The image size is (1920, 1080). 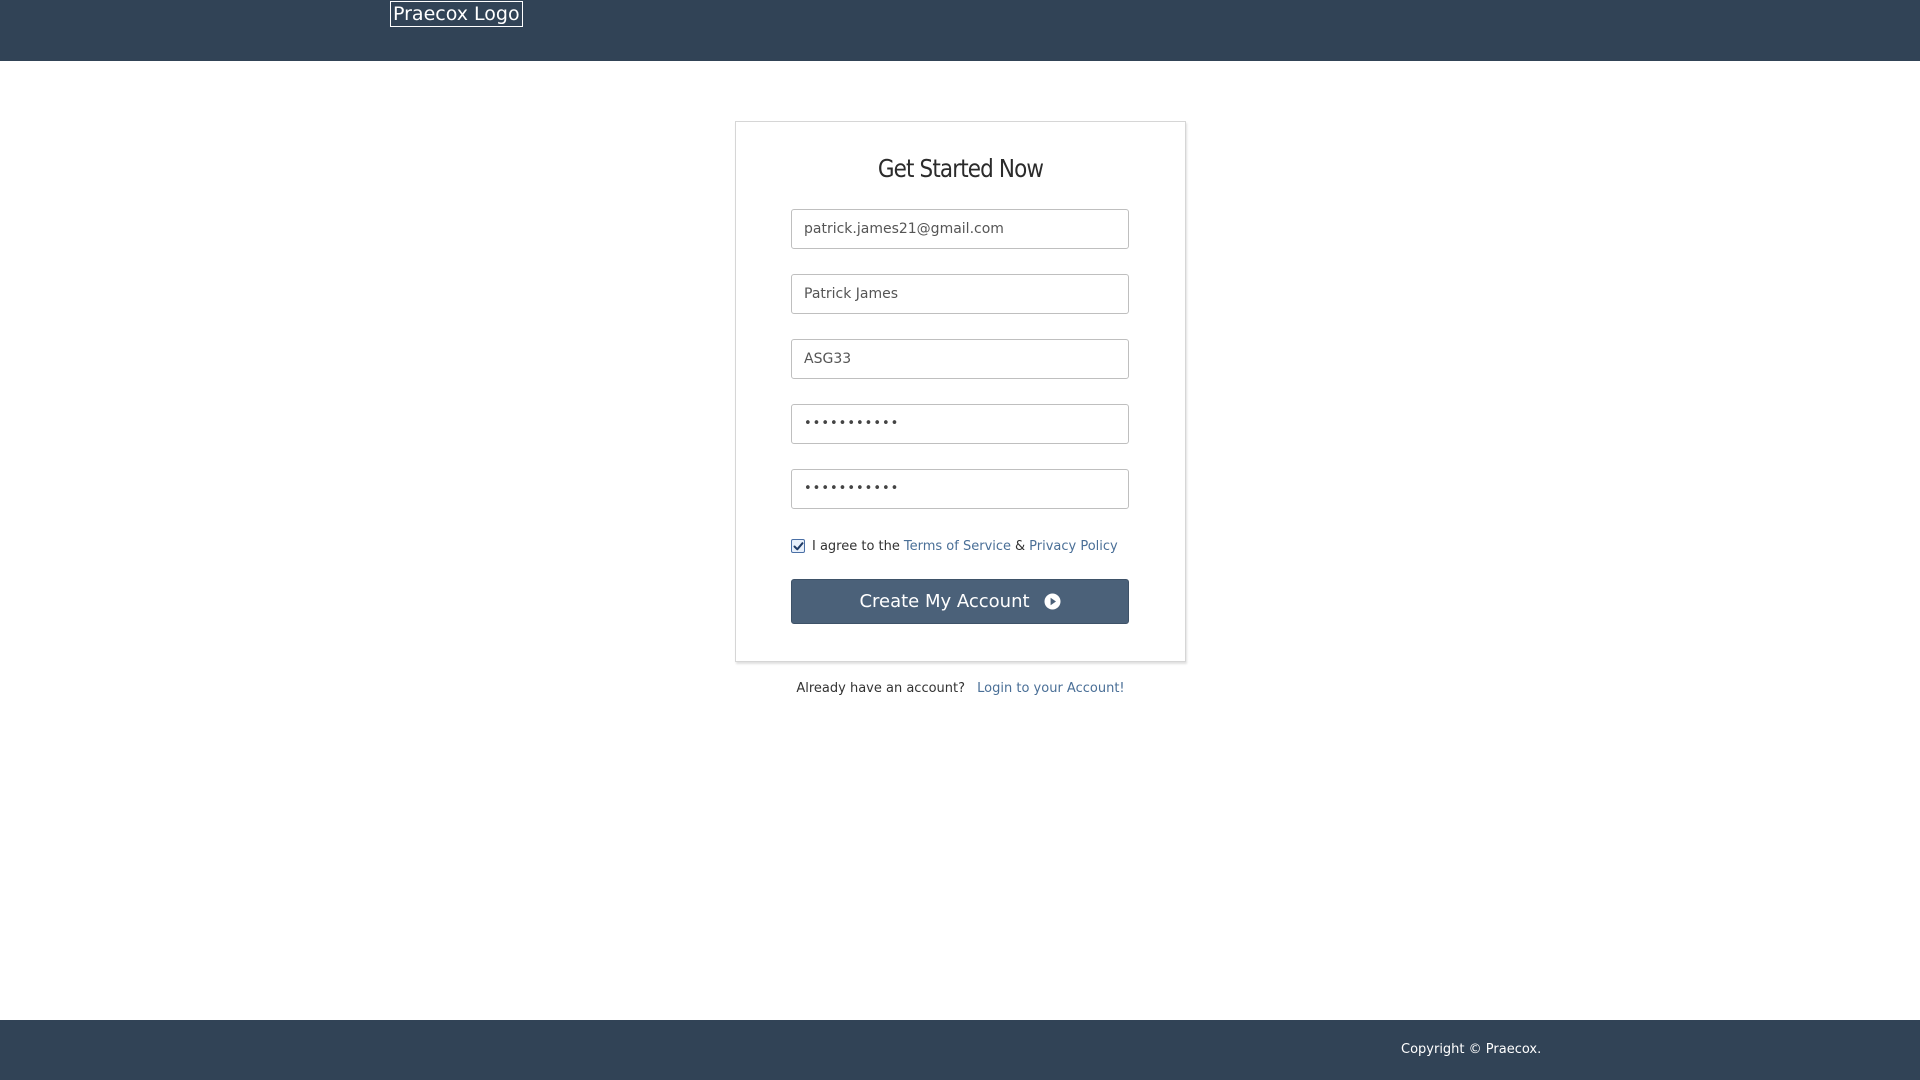 What do you see at coordinates (1073, 546) in the screenshot?
I see `privacy-policy-link: Privacy Policy` at bounding box center [1073, 546].